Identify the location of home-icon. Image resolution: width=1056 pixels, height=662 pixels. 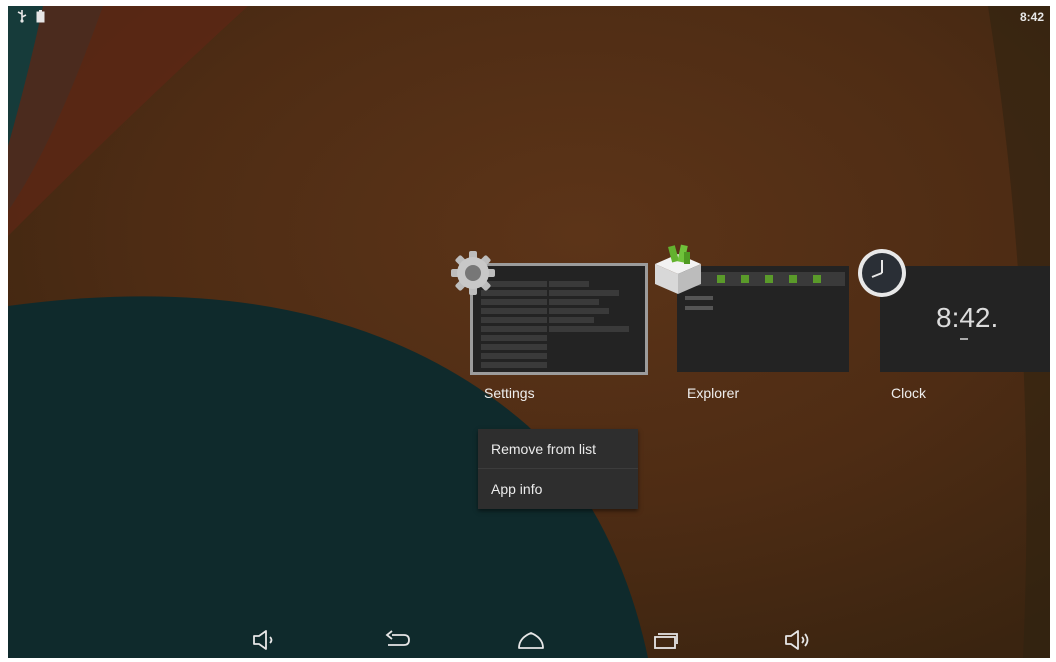
(531, 640).